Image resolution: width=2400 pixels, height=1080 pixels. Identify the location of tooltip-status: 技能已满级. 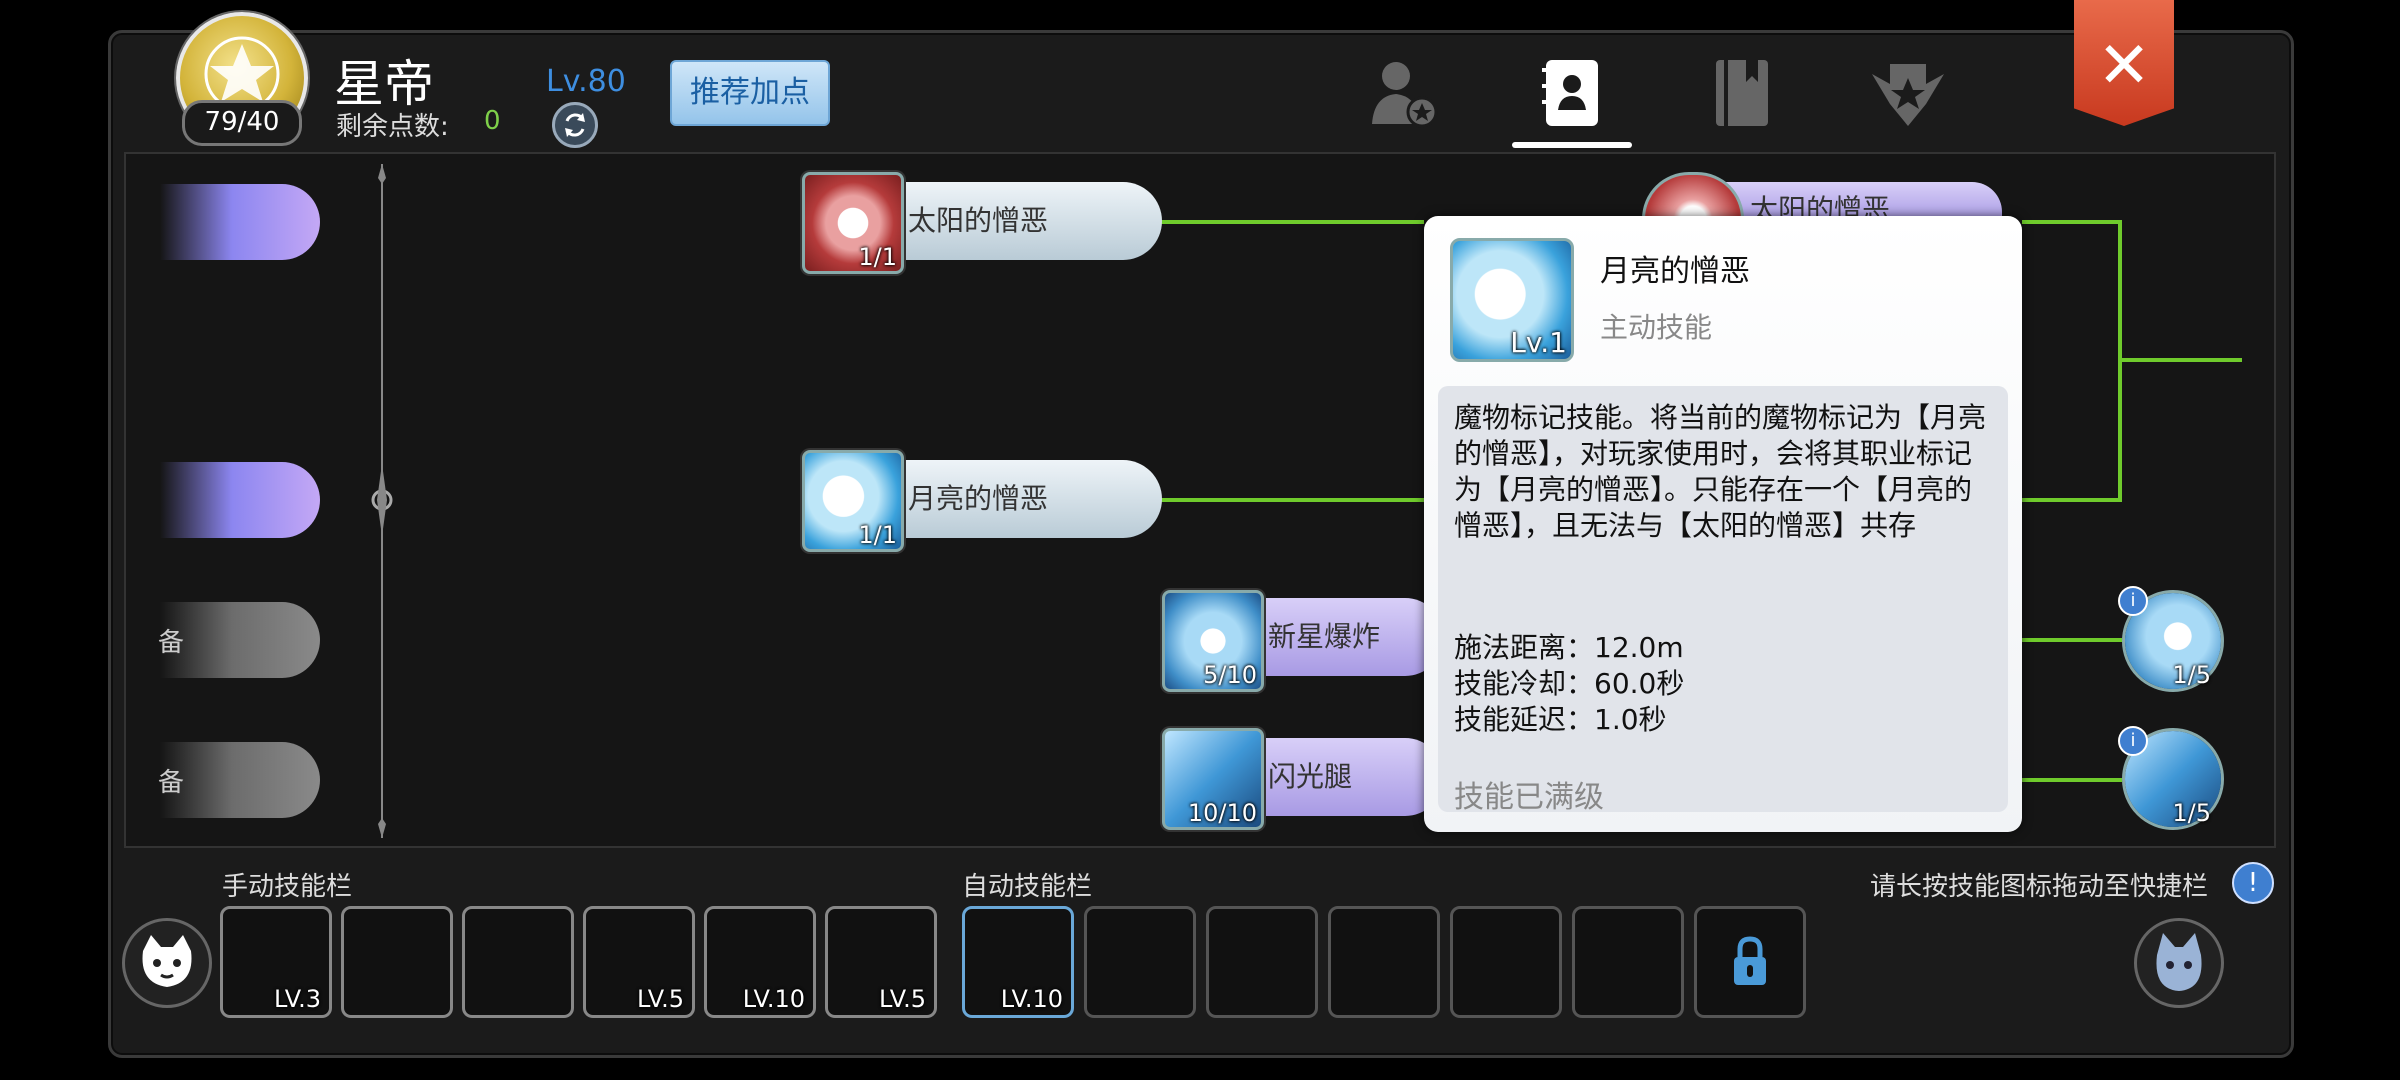
(1529, 797).